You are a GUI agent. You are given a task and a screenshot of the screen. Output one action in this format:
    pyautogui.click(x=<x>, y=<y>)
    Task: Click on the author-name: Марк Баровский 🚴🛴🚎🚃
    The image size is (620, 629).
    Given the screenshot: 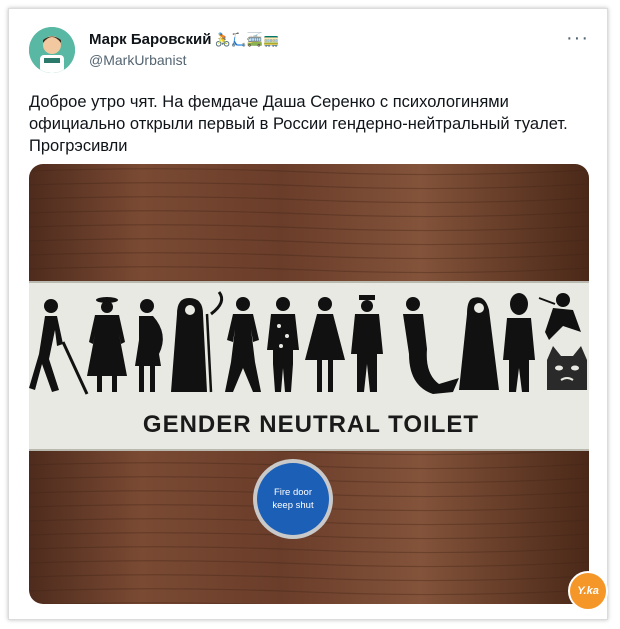 What is the action you would take?
    pyautogui.click(x=184, y=39)
    